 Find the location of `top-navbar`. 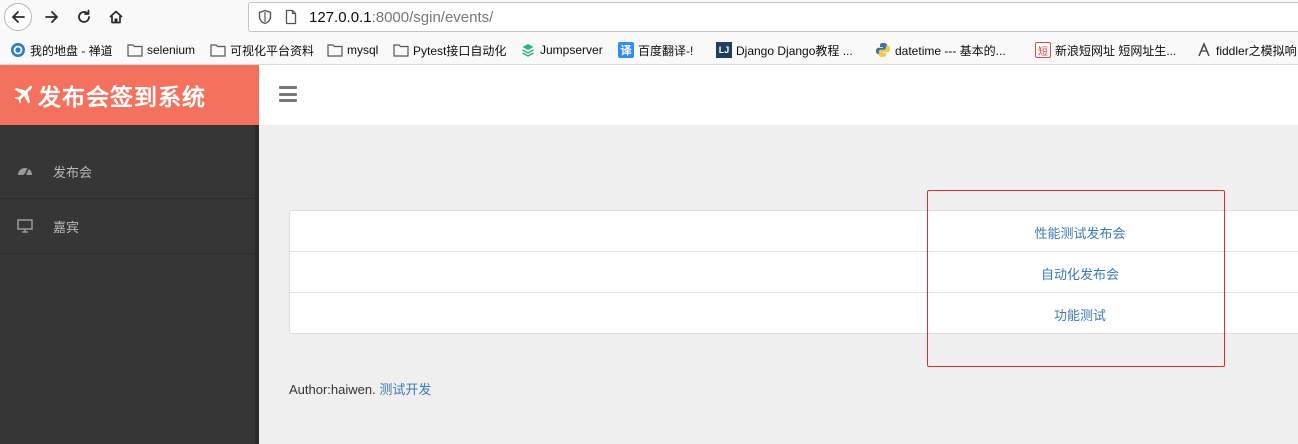

top-navbar is located at coordinates (778, 95).